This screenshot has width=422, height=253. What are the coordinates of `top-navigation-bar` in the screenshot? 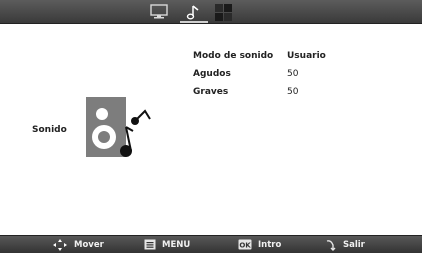 It's located at (211, 12).